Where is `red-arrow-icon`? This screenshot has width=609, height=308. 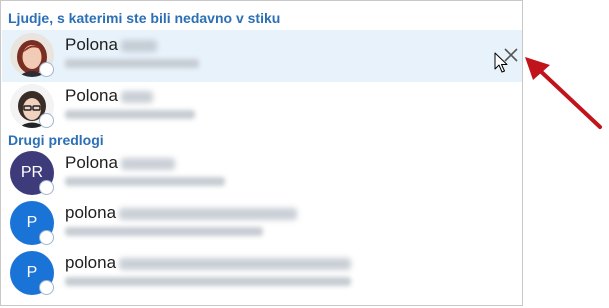 red-arrow-icon is located at coordinates (564, 95).